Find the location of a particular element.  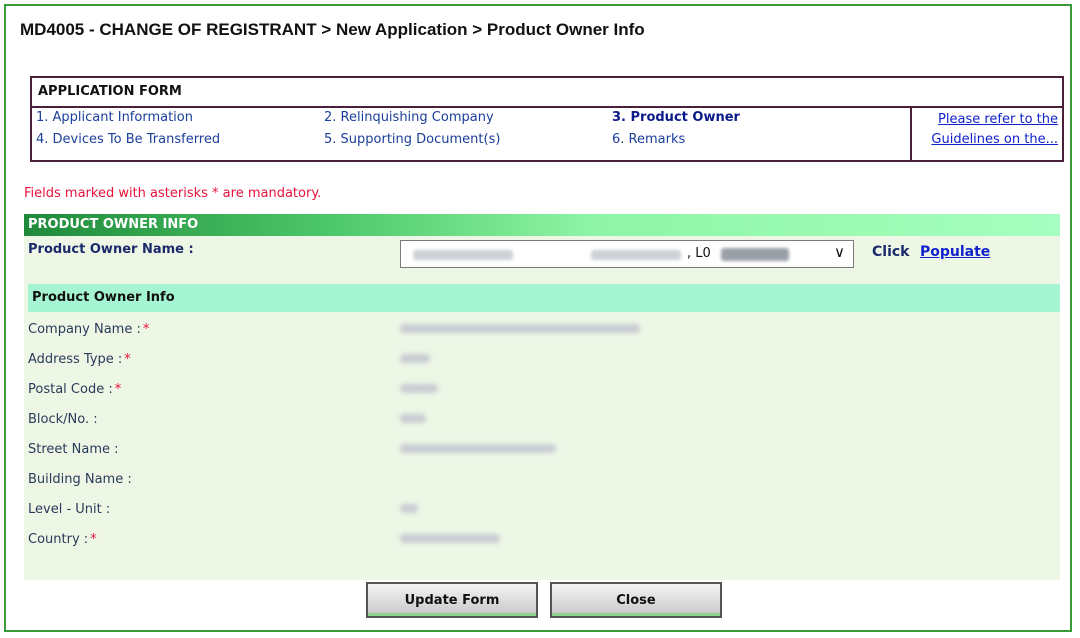

step-devices-to-be-transferred: 4. Devices To Be Transferred is located at coordinates (128, 140).